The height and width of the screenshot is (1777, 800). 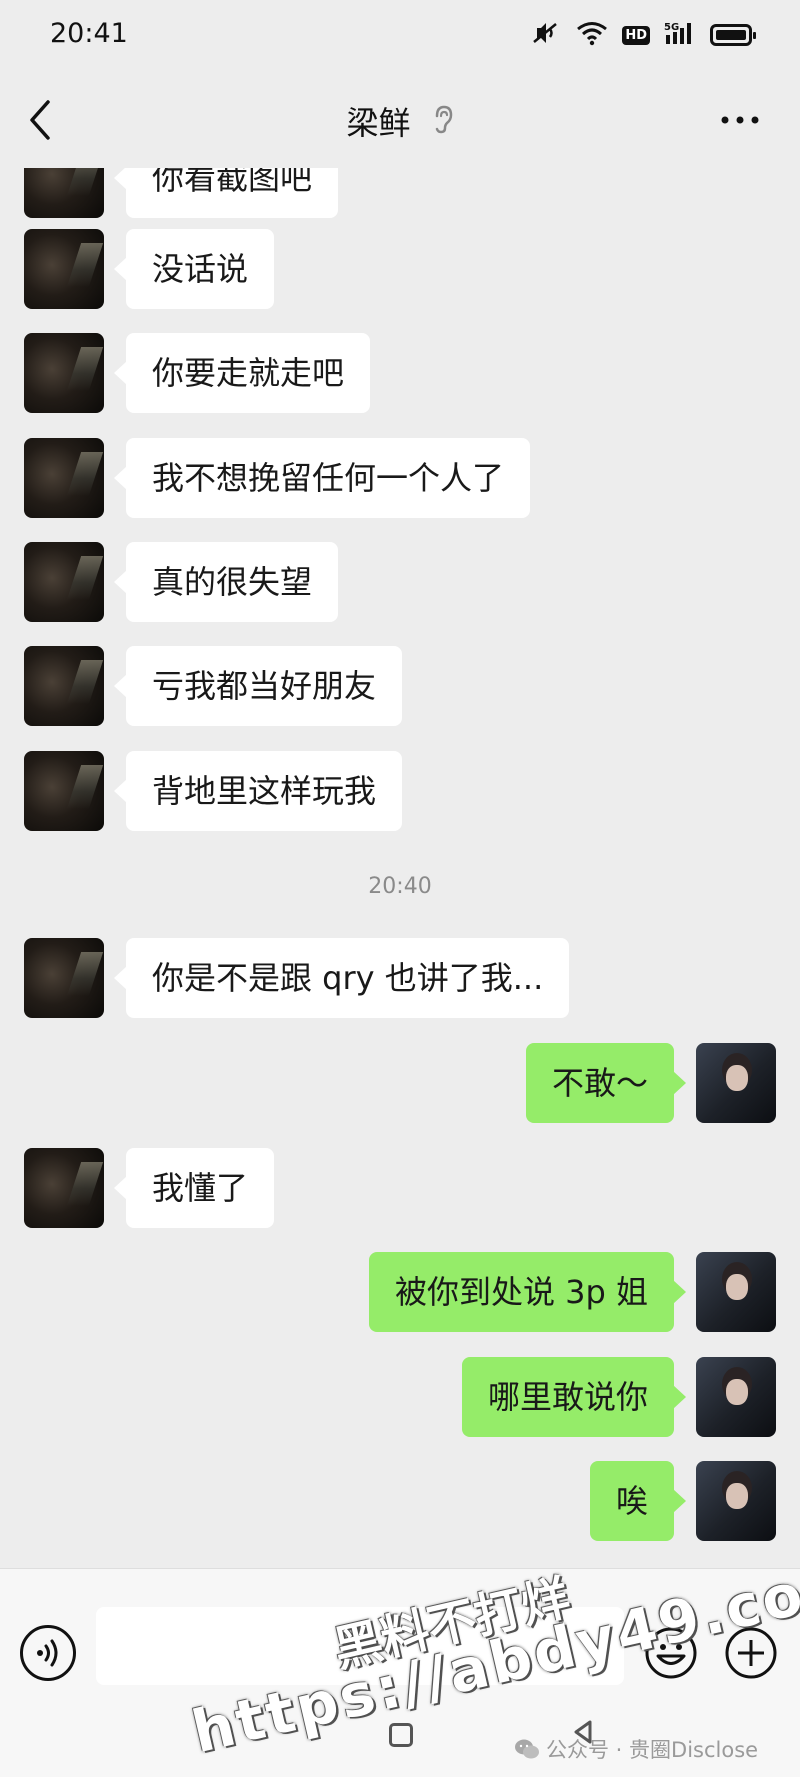 What do you see at coordinates (400, 886) in the screenshot?
I see `chat-timestamp: 20:40` at bounding box center [400, 886].